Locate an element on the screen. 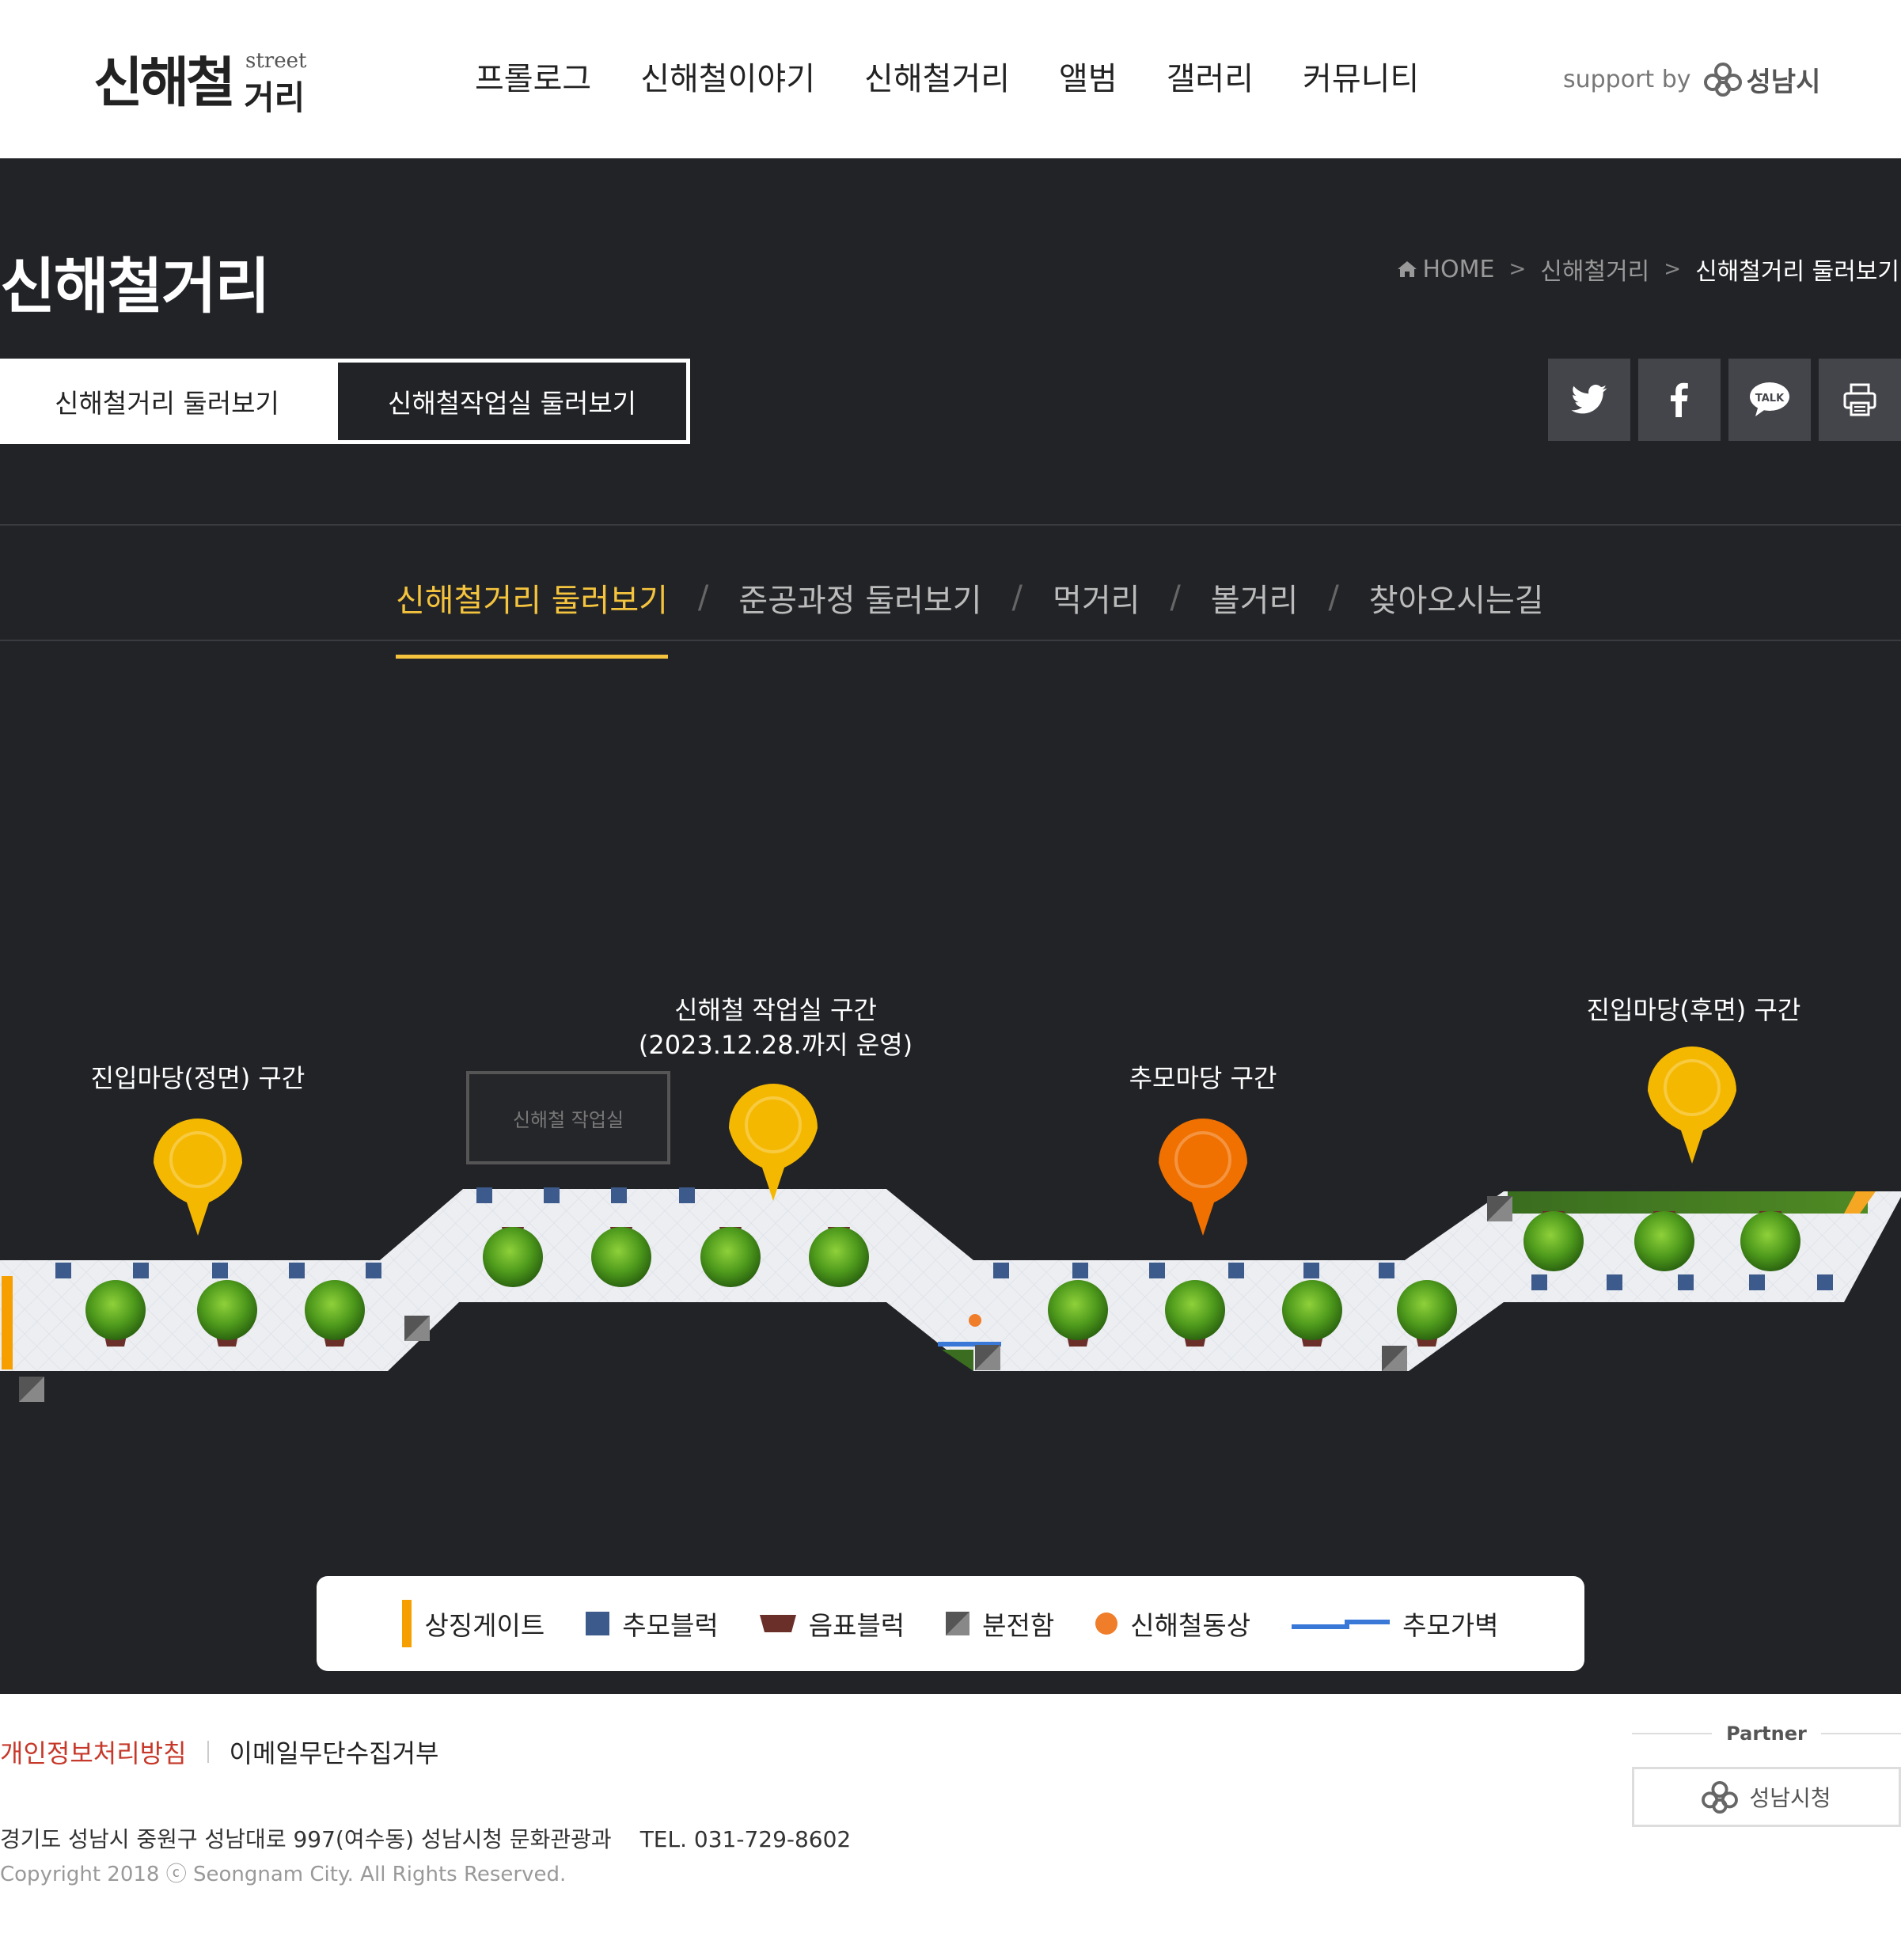 The width and height of the screenshot is (1901, 1960). print-button is located at coordinates (1860, 400).